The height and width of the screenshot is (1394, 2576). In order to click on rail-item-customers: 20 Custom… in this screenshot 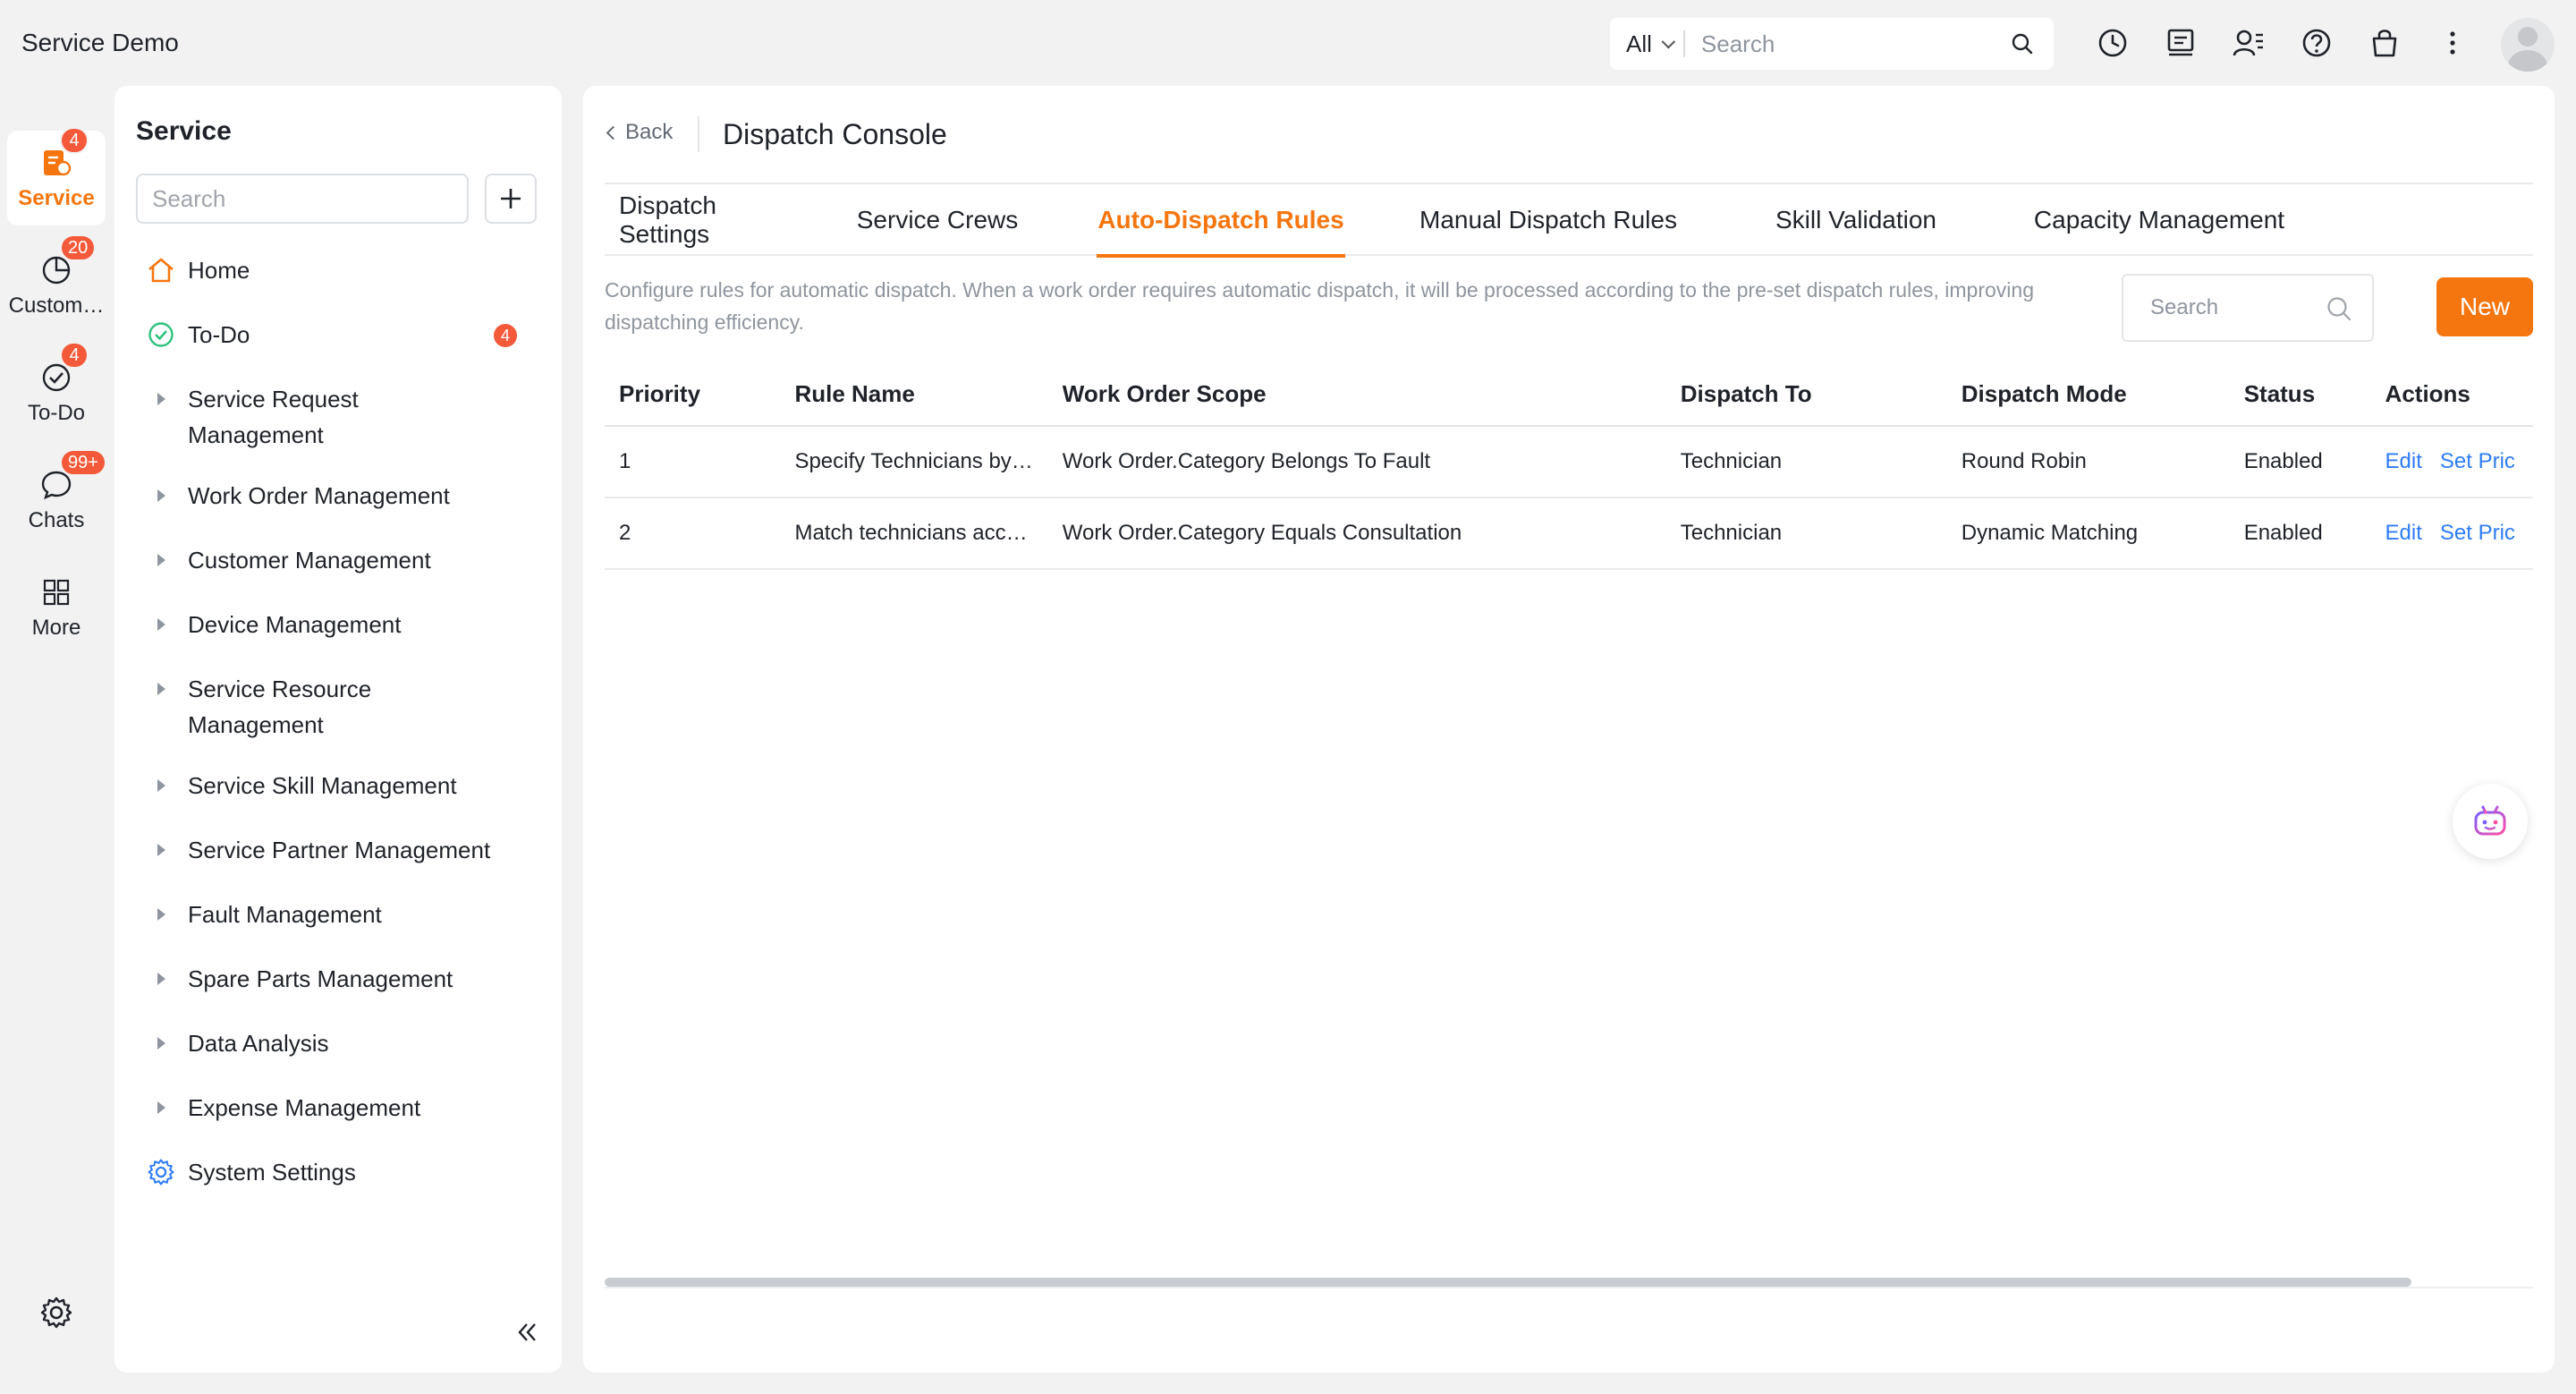, I will do `click(56, 283)`.